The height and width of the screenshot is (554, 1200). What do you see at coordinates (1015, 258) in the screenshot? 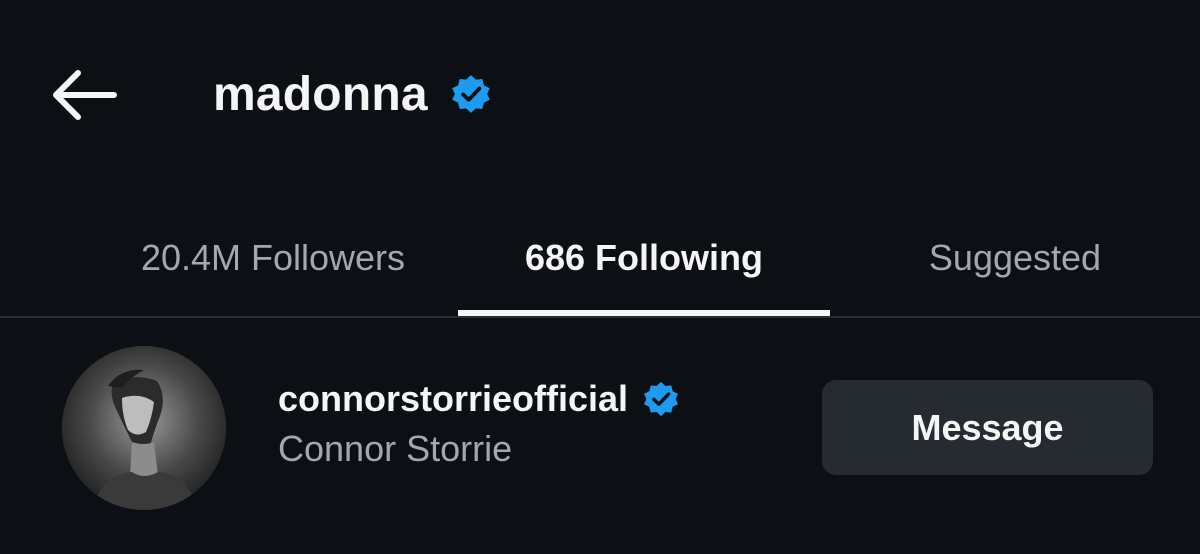
I see `tab-suggested: Suggested` at bounding box center [1015, 258].